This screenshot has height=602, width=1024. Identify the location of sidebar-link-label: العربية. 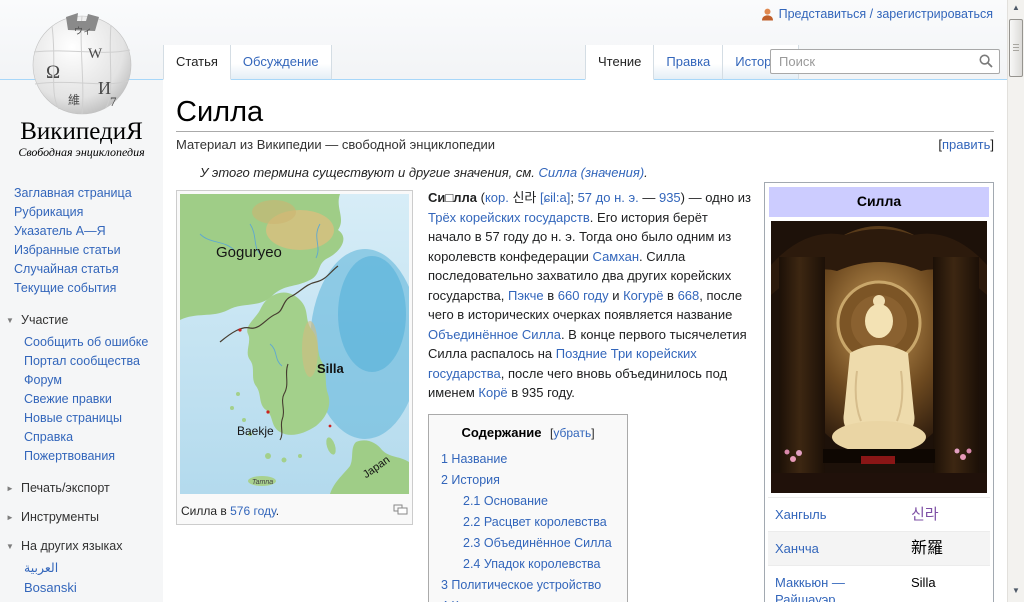
(41, 568).